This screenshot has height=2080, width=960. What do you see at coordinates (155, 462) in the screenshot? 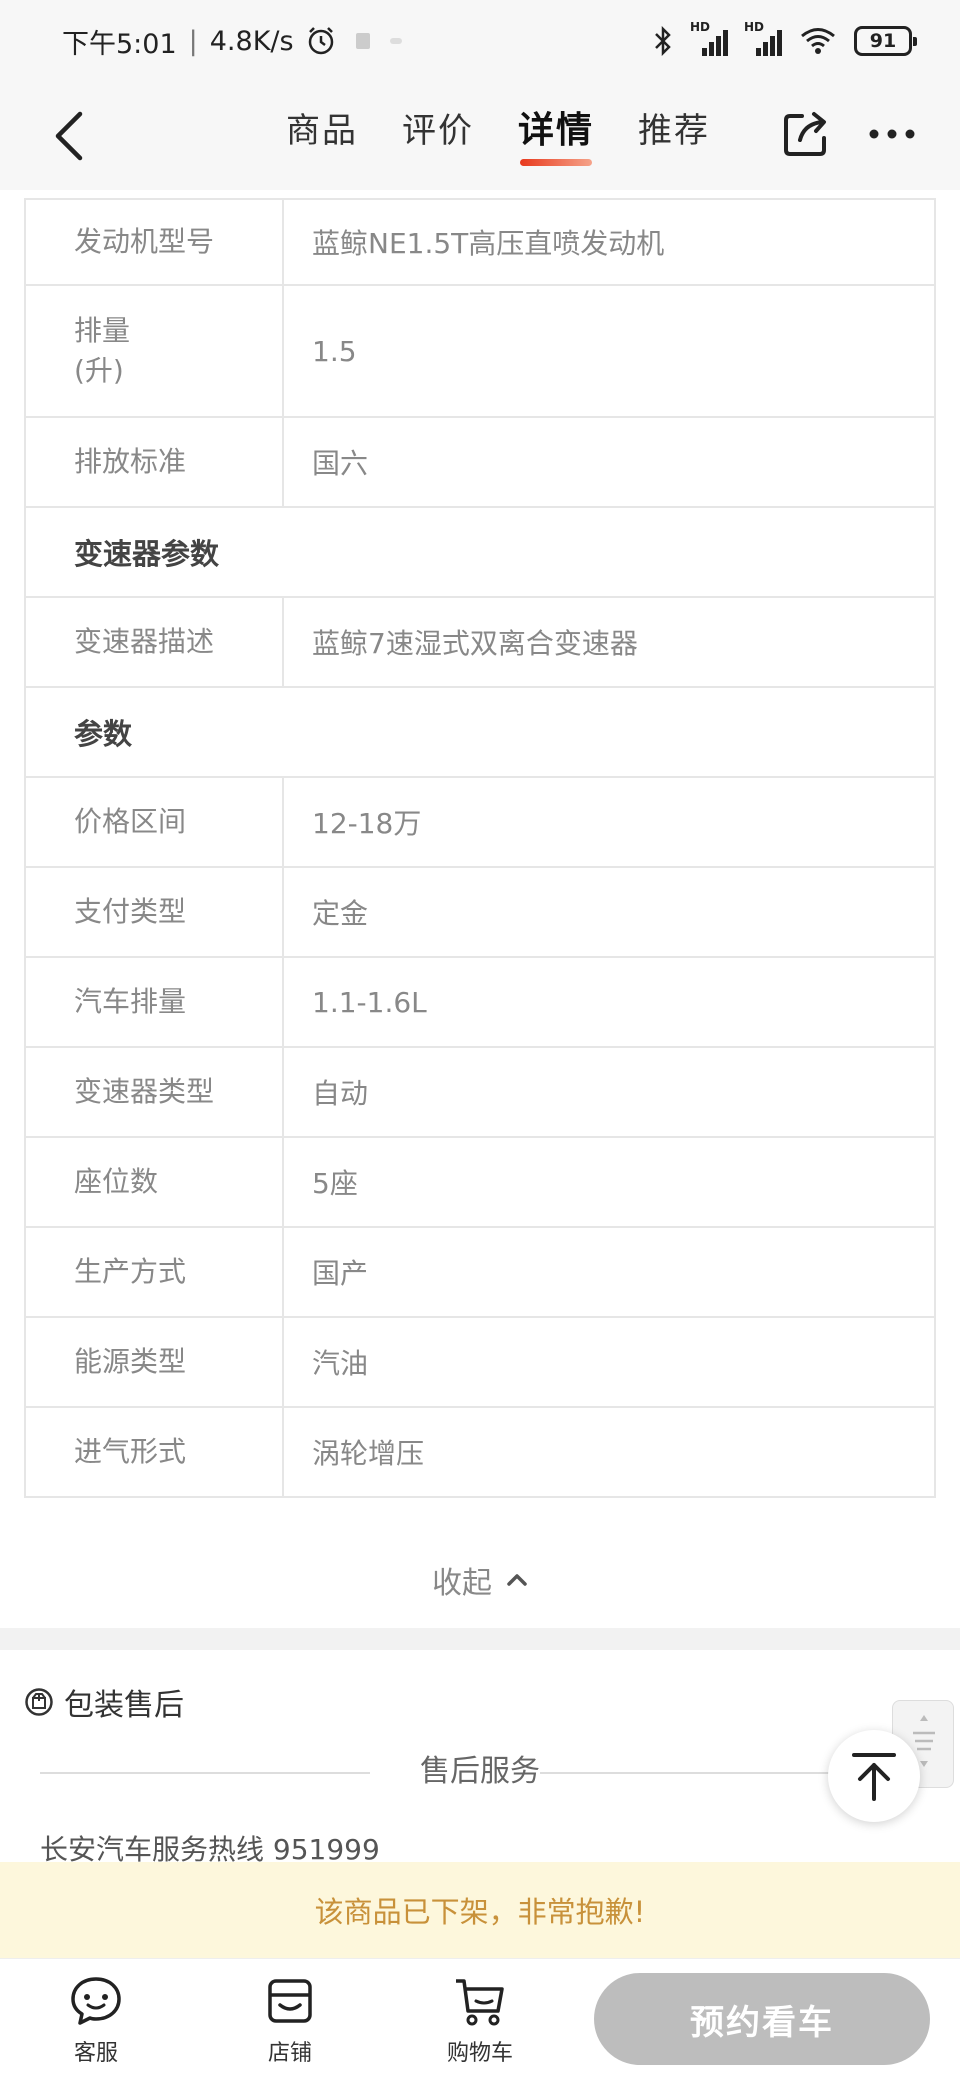
I see `spec-key: 排放标准` at bounding box center [155, 462].